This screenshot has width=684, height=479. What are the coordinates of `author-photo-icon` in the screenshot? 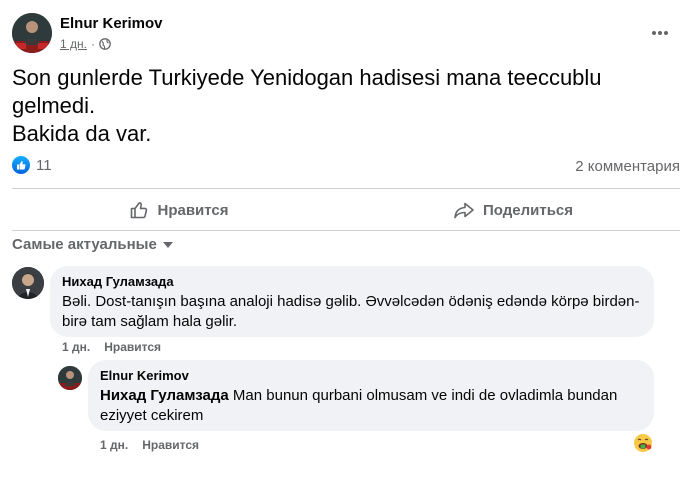 It's located at (32, 33).